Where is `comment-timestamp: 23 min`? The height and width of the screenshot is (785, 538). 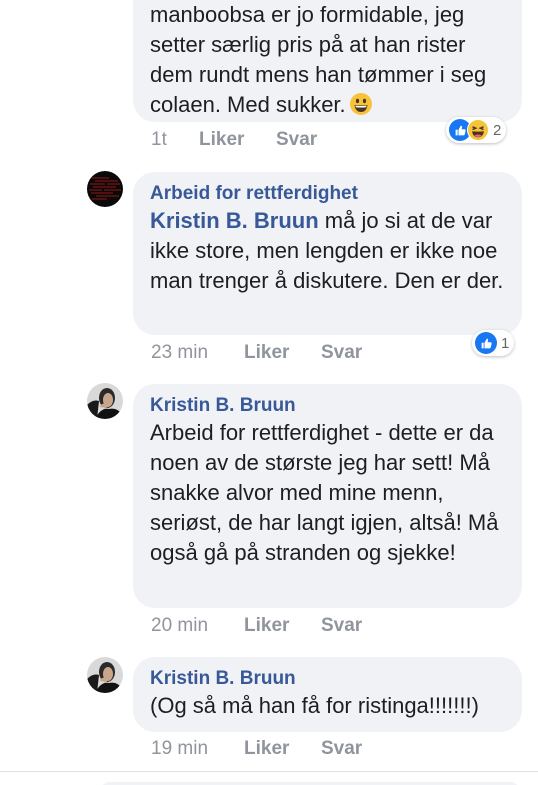 comment-timestamp: 23 min is located at coordinates (179, 353).